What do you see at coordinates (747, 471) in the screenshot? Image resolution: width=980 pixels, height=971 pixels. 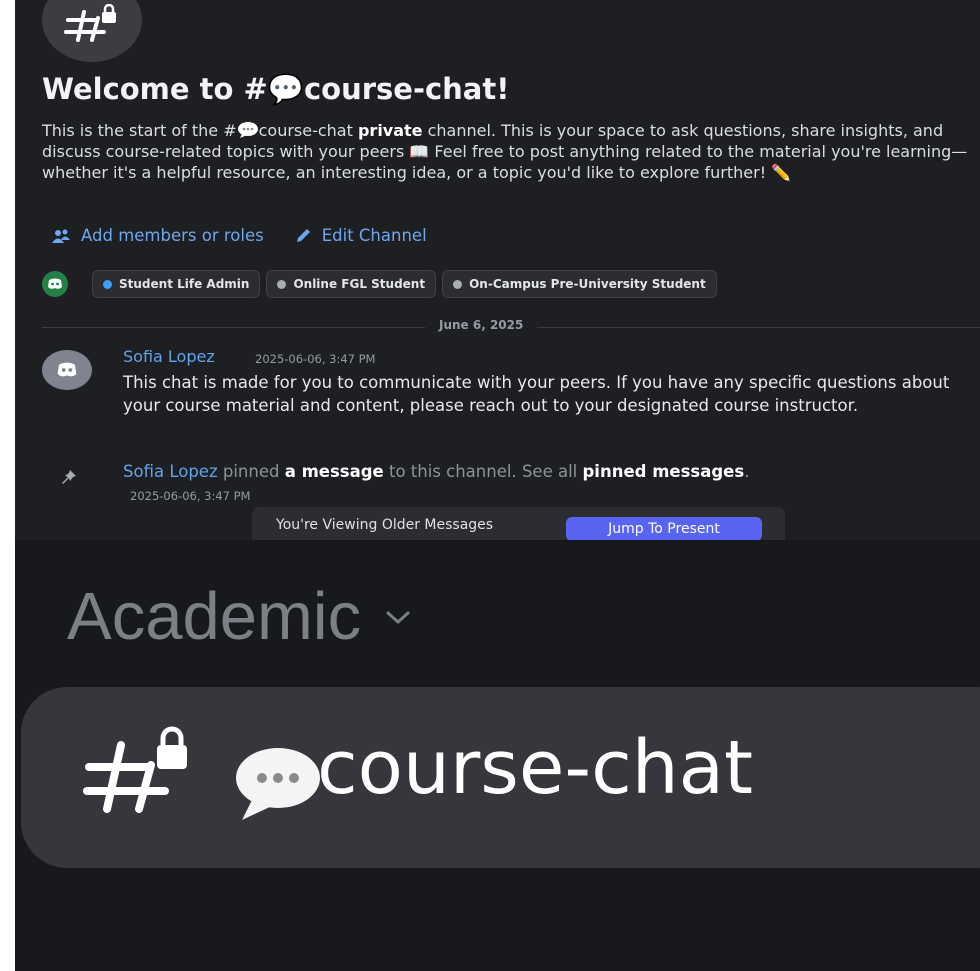 I see `pin-text: .` at bounding box center [747, 471].